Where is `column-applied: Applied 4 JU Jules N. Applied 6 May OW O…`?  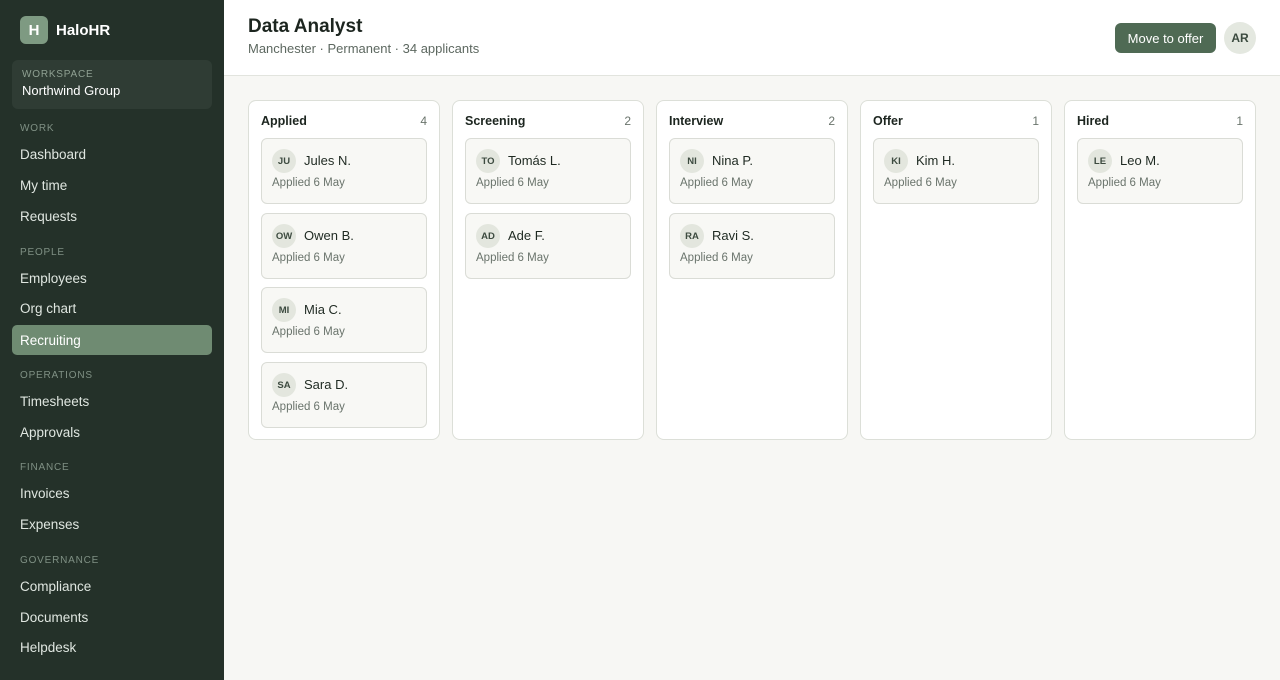 column-applied: Applied 4 JU Jules N. Applied 6 May OW O… is located at coordinates (344, 270).